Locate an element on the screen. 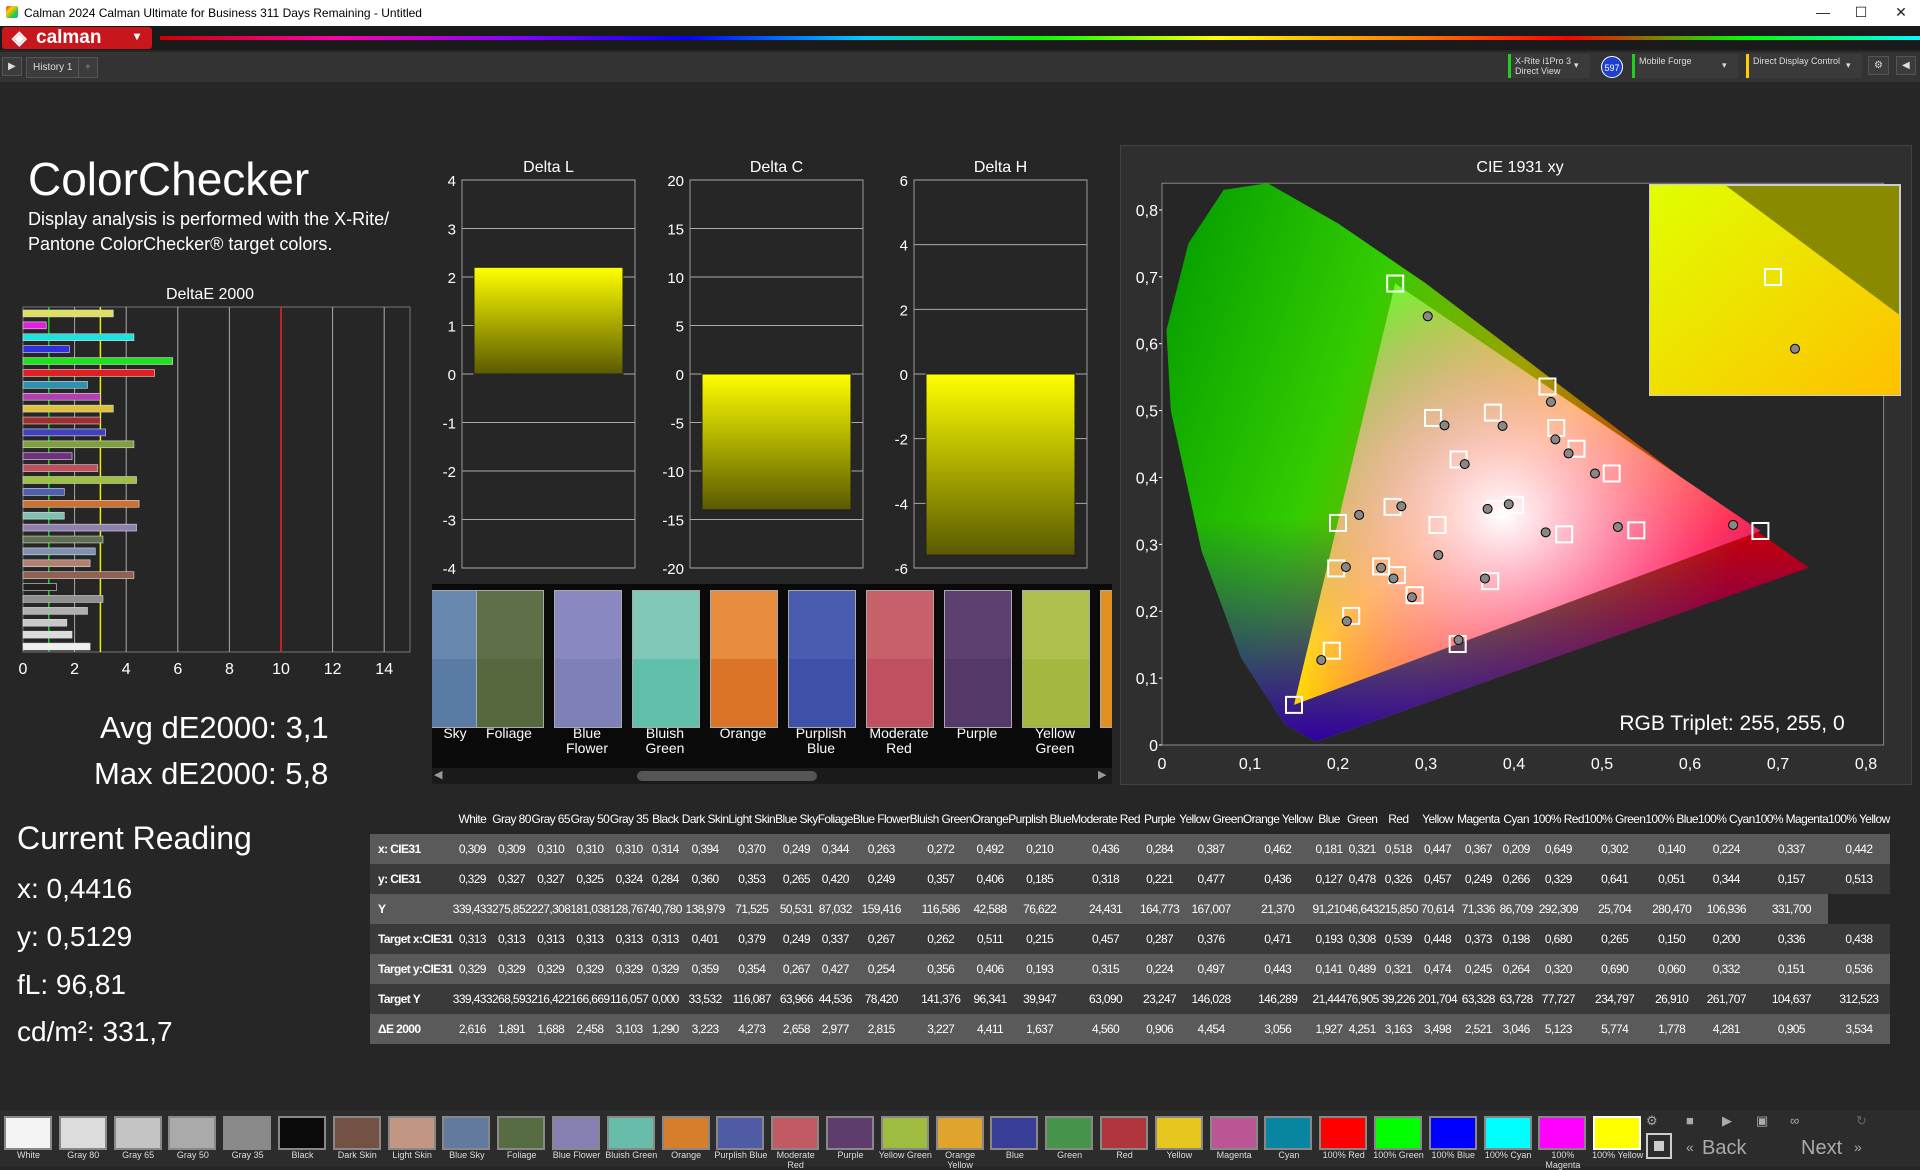 This screenshot has width=1920, height=1170. table-column-header: Cyan is located at coordinates (1516, 819).